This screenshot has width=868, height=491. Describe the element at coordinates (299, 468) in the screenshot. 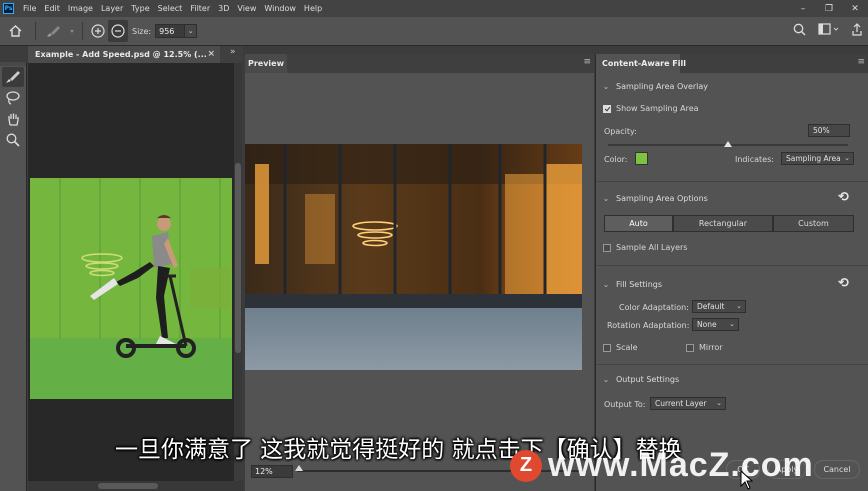

I see `zoom-slider-thumb` at that location.